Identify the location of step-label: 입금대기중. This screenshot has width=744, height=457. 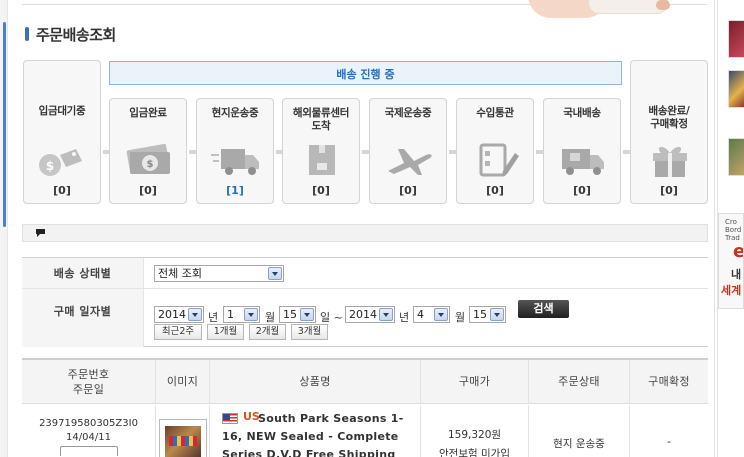
(62, 111).